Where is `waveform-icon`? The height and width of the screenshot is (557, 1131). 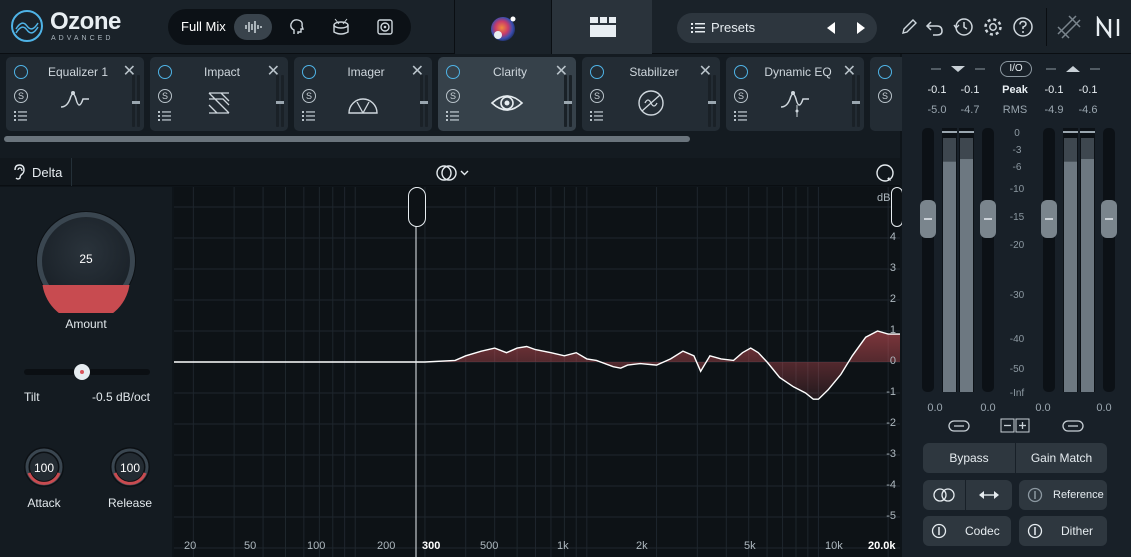
waveform-icon is located at coordinates (253, 27).